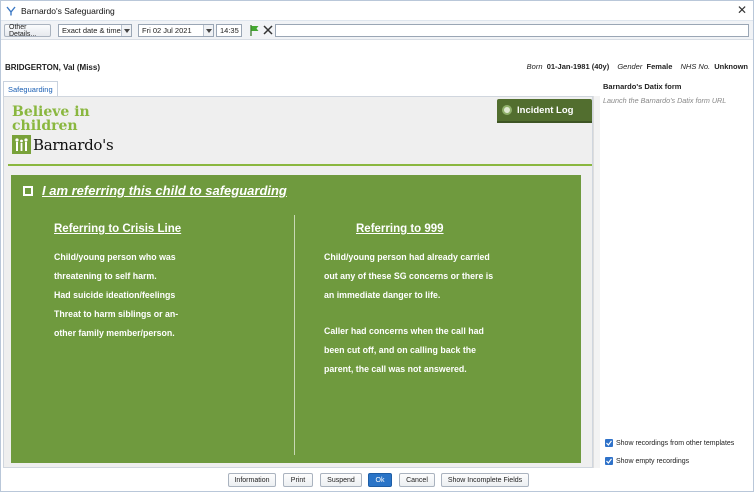 Image resolution: width=754 pixels, height=492 pixels. Describe the element at coordinates (91, 30) in the screenshot. I see `date-mode-value: Exact date & time` at that location.